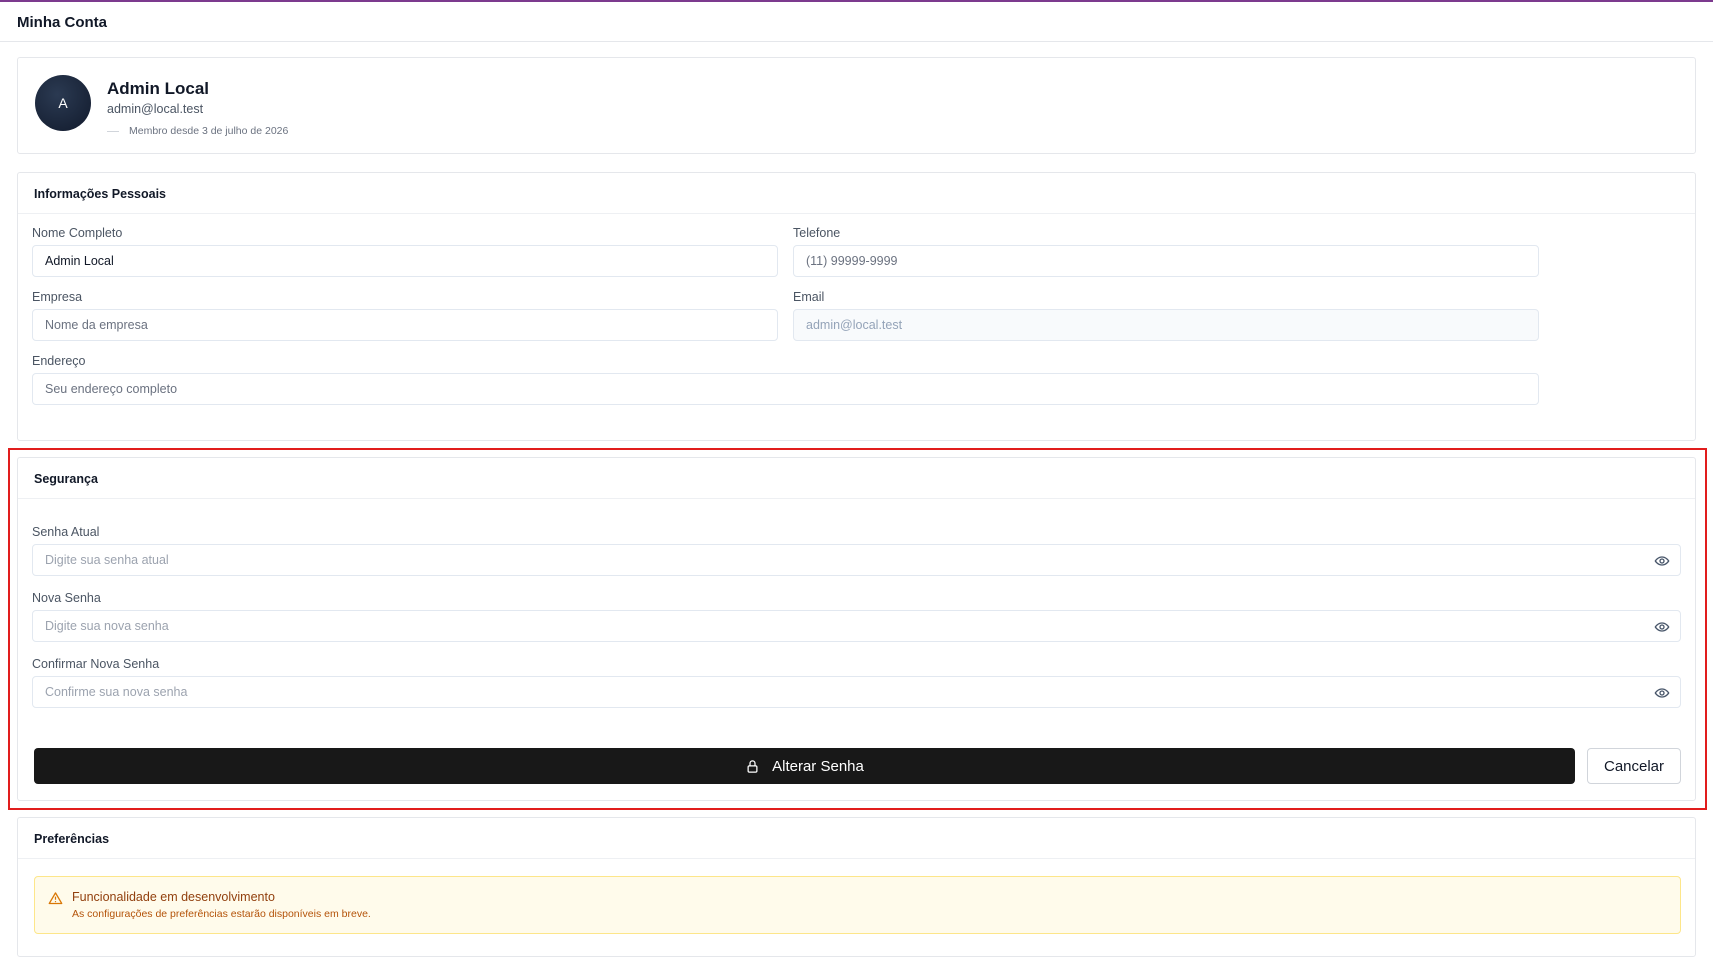  I want to click on full-name-input: Admin Local, so click(405, 261).